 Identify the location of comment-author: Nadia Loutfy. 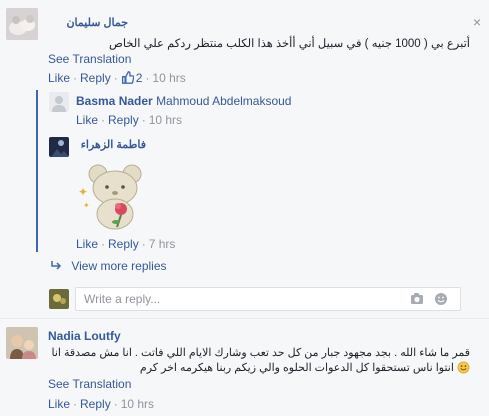
(84, 336).